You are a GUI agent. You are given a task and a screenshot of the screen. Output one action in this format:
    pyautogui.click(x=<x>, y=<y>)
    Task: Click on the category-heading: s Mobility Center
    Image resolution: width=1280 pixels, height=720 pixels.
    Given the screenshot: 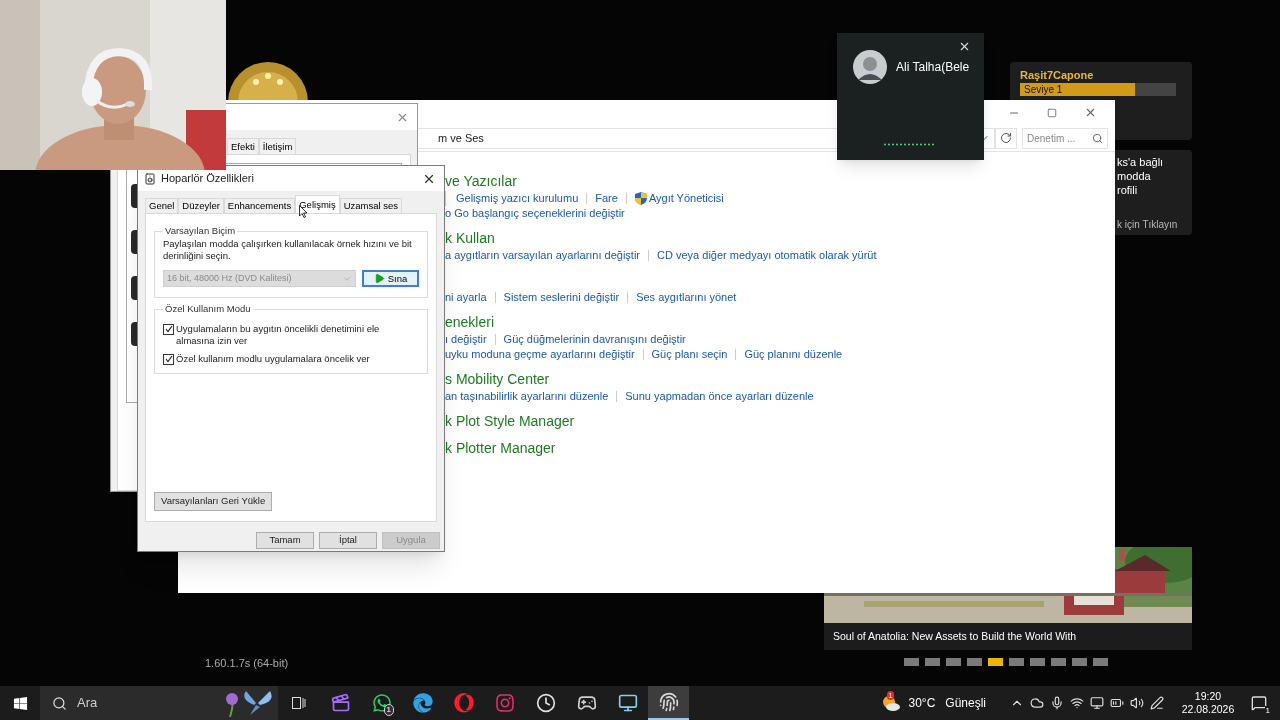 What is the action you would take?
    pyautogui.click(x=780, y=379)
    